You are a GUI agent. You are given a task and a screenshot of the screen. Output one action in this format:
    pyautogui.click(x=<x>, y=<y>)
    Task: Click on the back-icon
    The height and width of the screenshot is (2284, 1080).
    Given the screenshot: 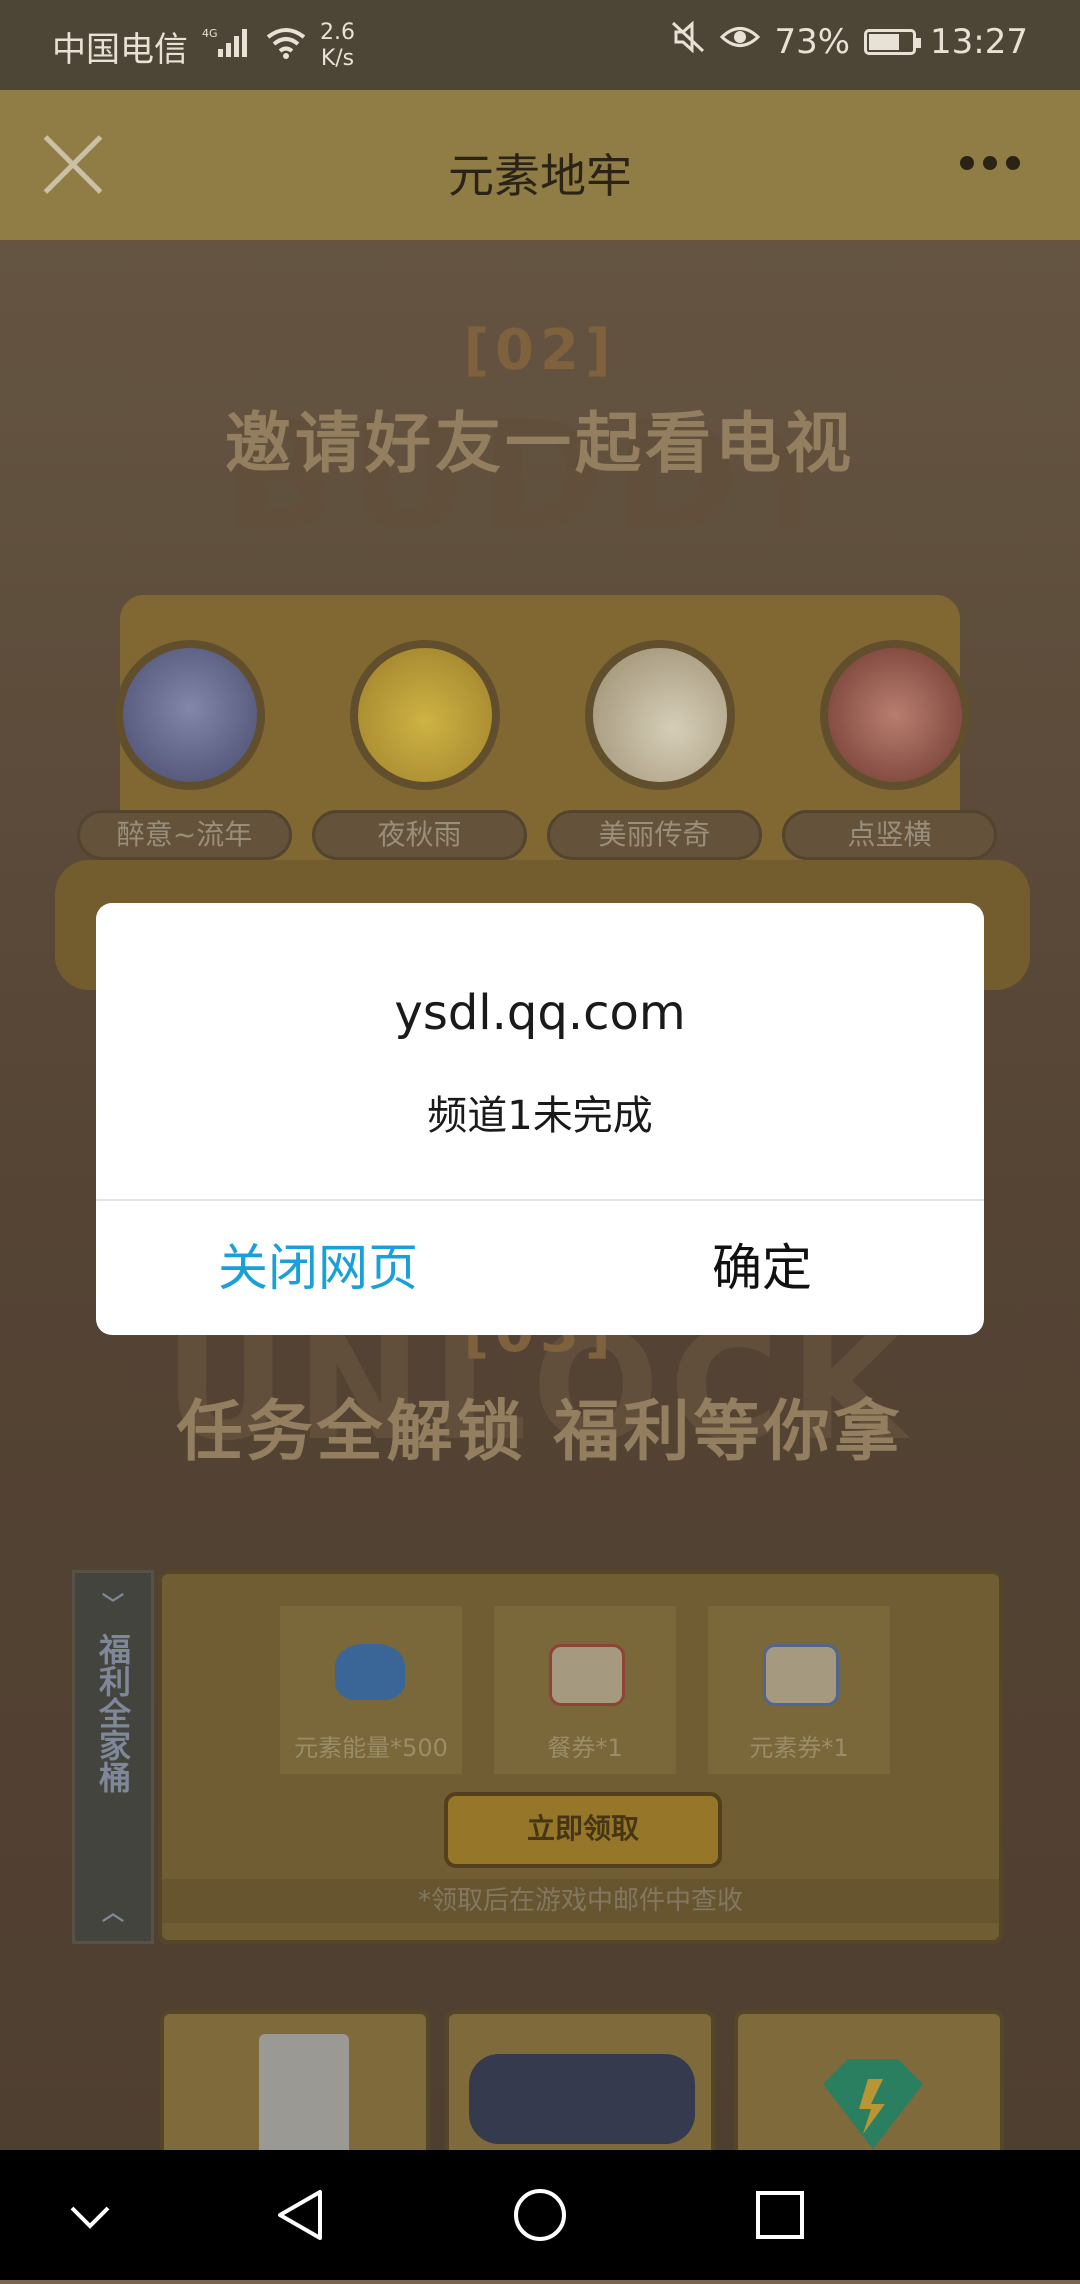 What is the action you would take?
    pyautogui.click(x=300, y=2215)
    